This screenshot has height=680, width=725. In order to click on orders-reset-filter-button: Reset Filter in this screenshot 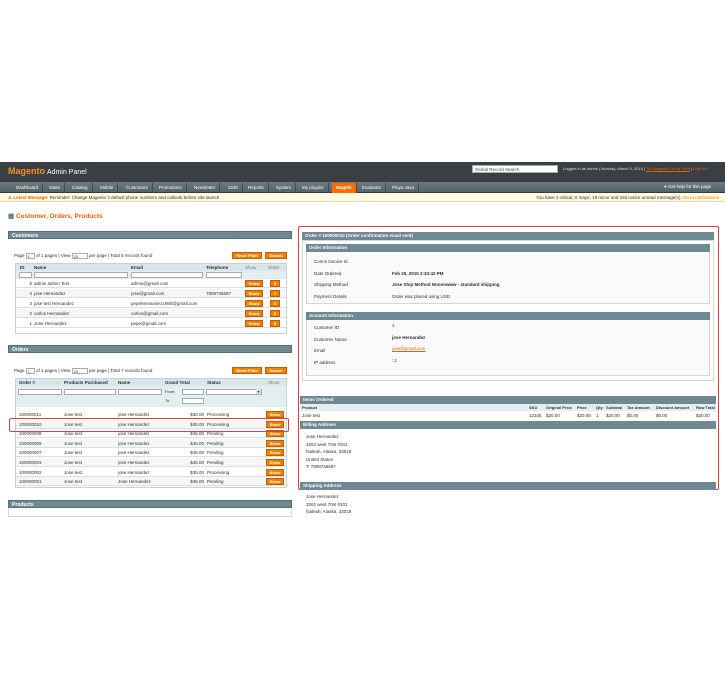, I will do `click(247, 370)`.